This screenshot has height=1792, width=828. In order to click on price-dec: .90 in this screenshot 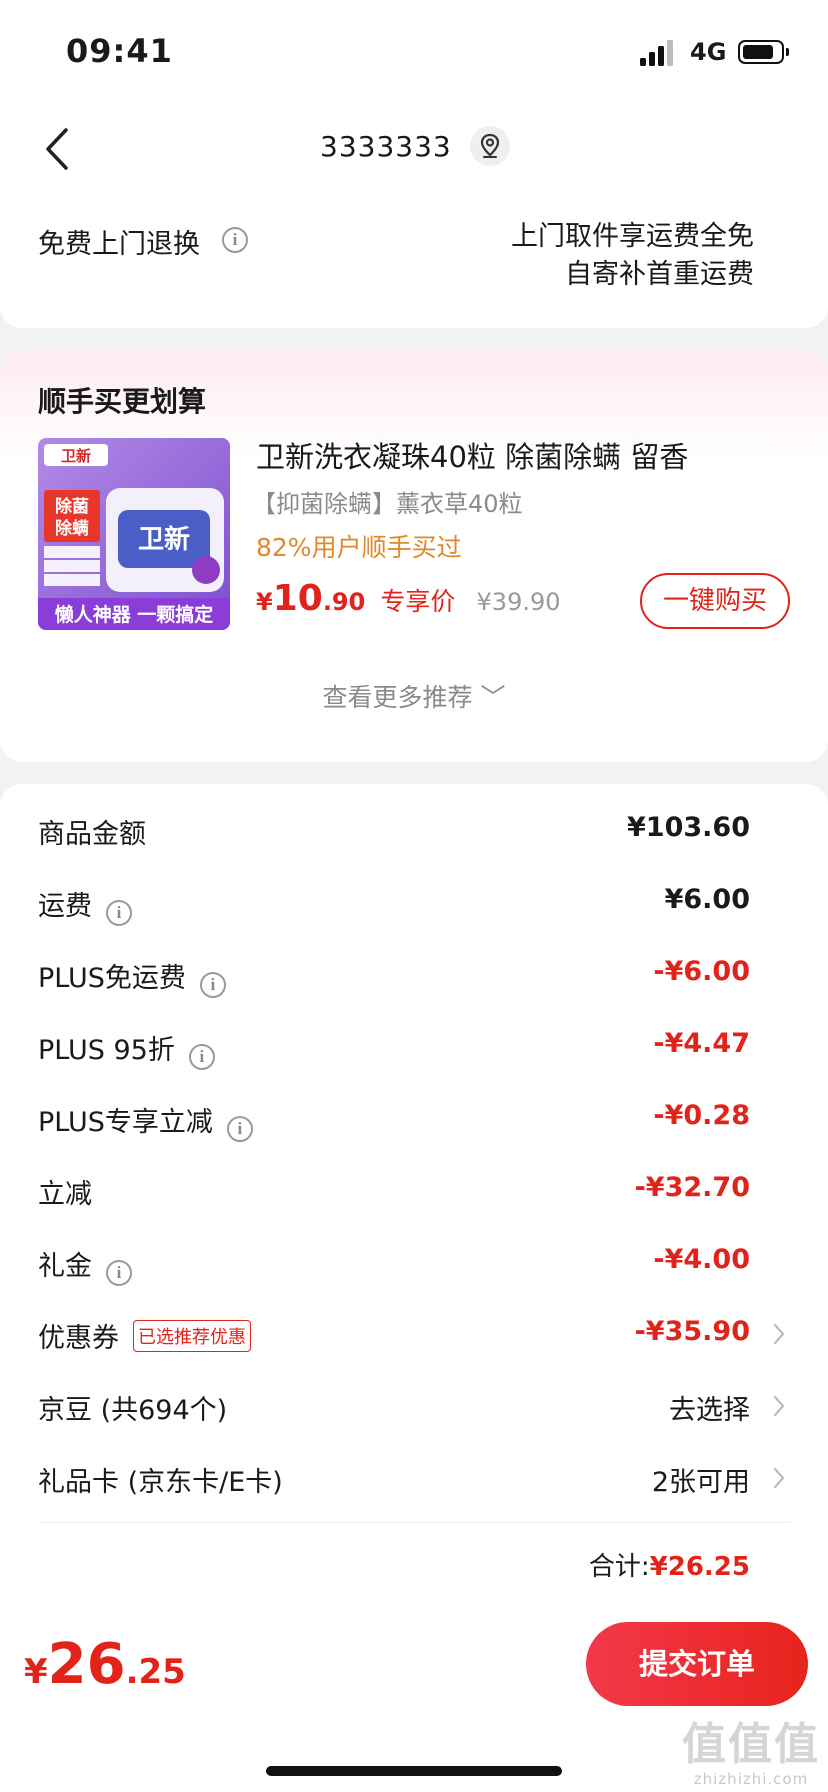, I will do `click(344, 602)`.